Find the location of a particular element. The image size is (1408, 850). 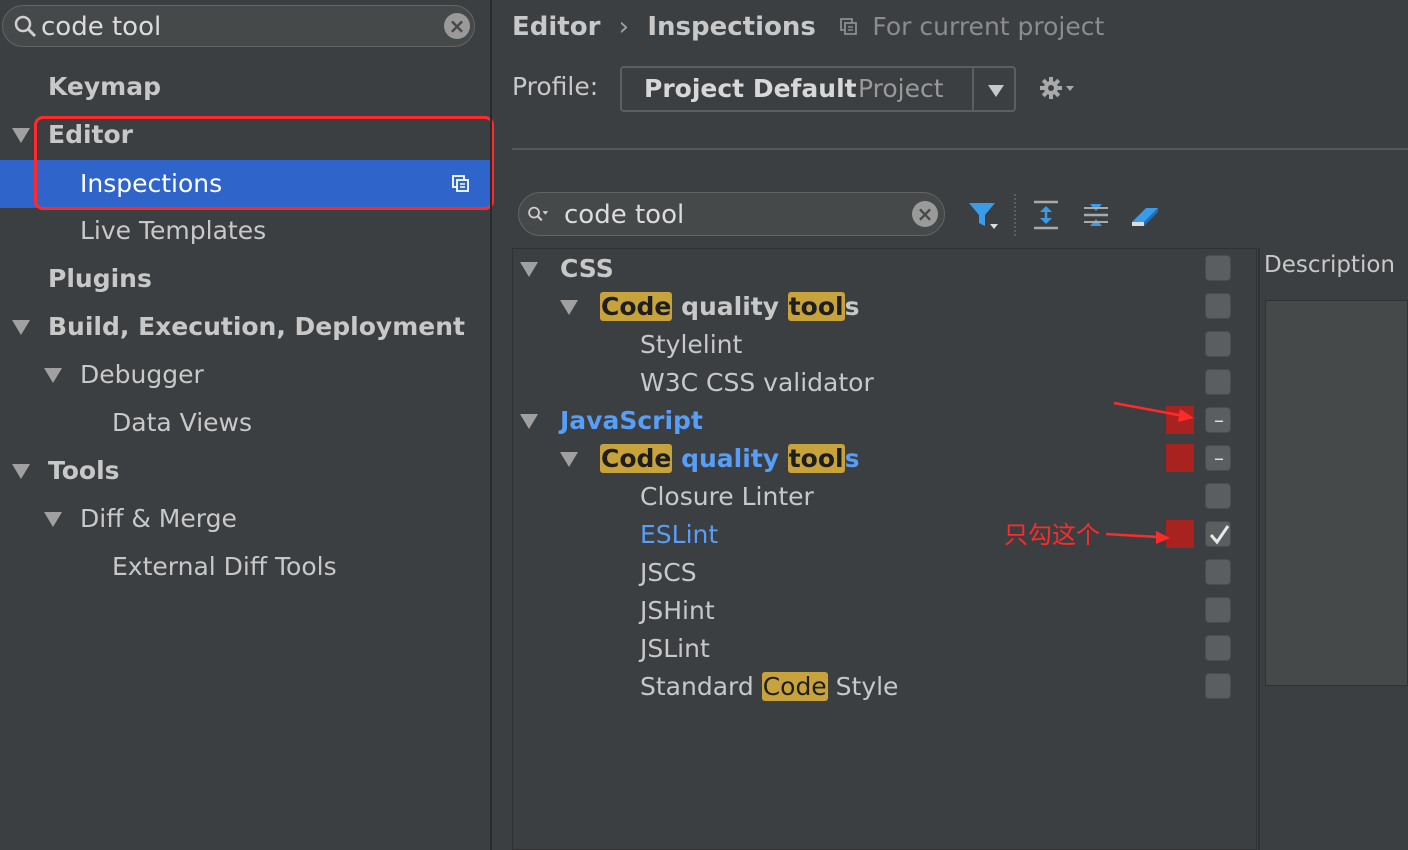

gear-icon is located at coordinates (1059, 88).